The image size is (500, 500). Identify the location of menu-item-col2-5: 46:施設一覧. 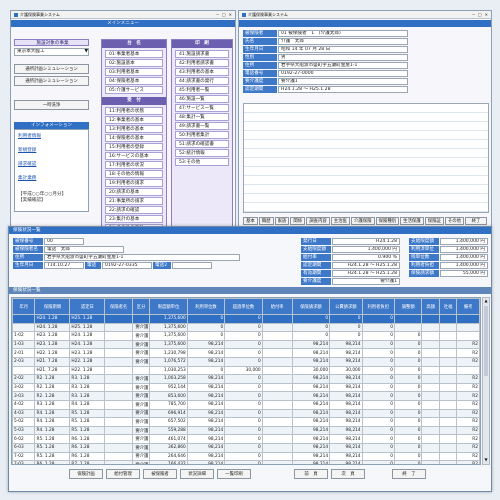
(202, 99).